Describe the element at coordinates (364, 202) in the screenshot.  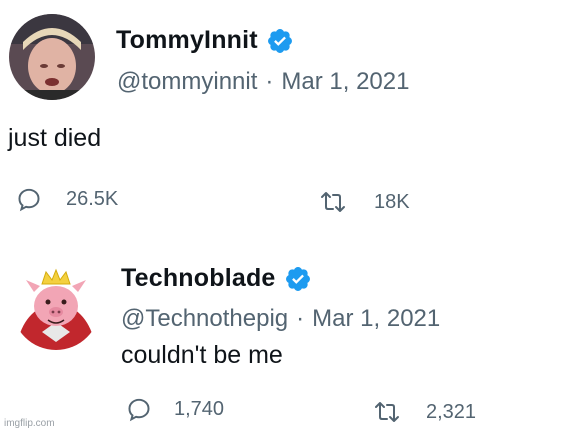
I see `retweet-button: 18K` at that location.